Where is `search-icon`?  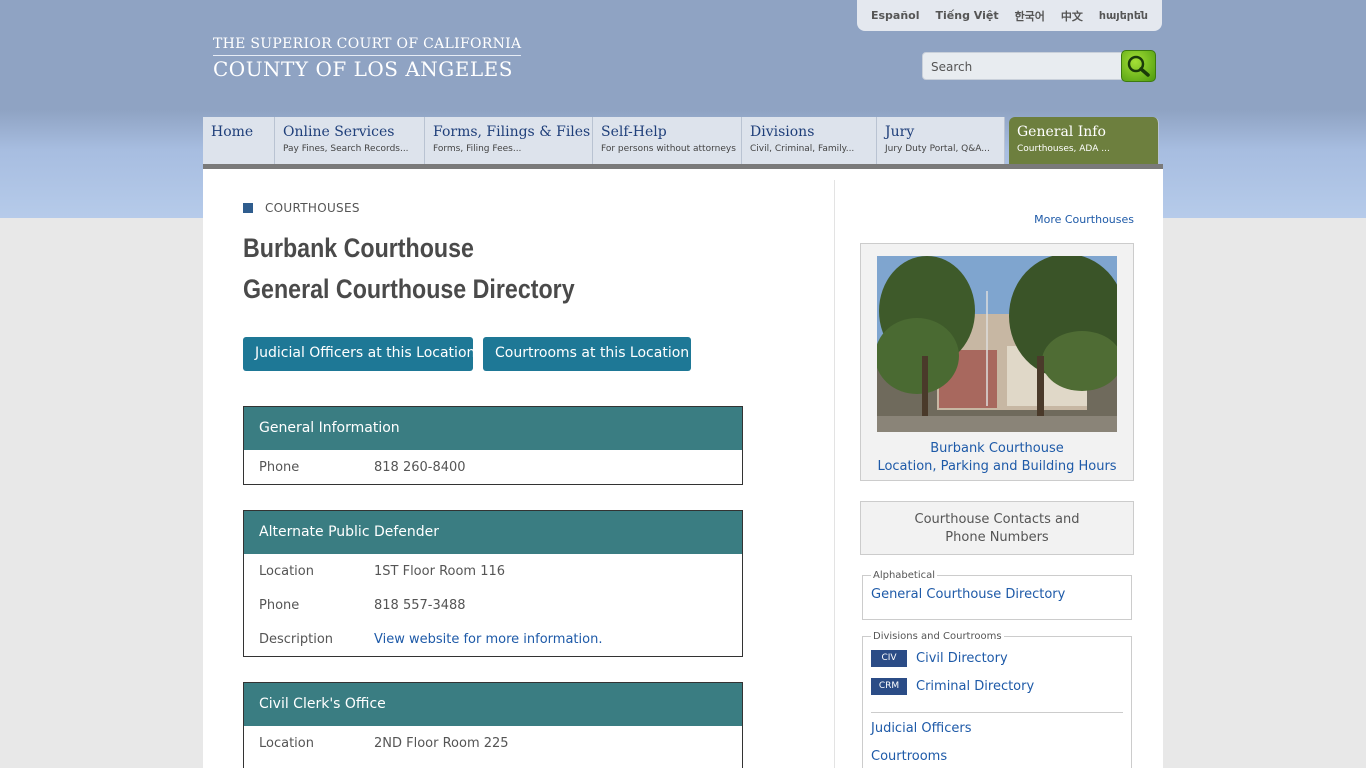 search-icon is located at coordinates (1138, 66).